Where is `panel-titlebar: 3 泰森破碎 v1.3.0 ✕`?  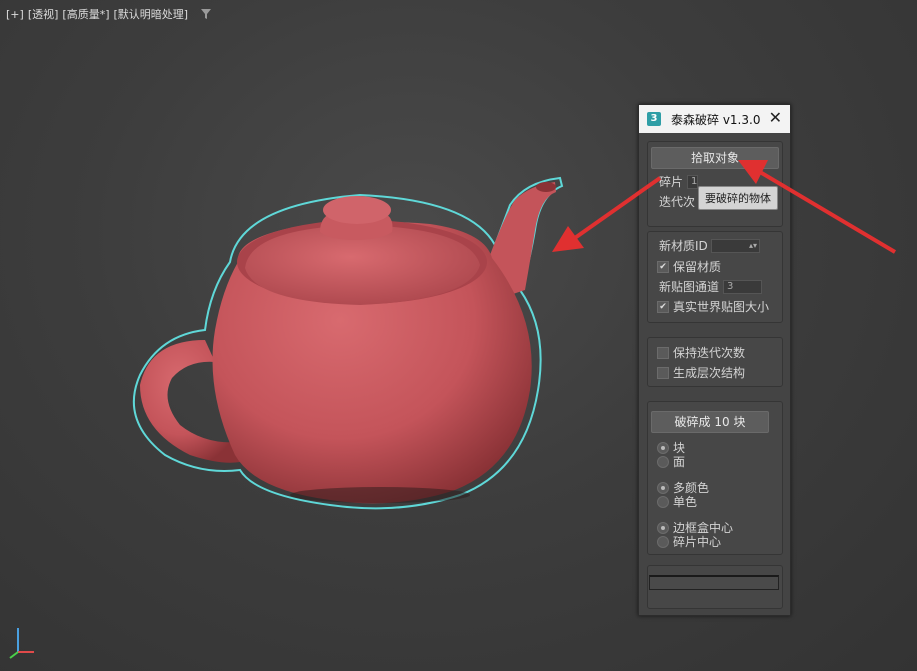
panel-titlebar: 3 泰森破碎 v1.3.0 ✕ is located at coordinates (714, 119).